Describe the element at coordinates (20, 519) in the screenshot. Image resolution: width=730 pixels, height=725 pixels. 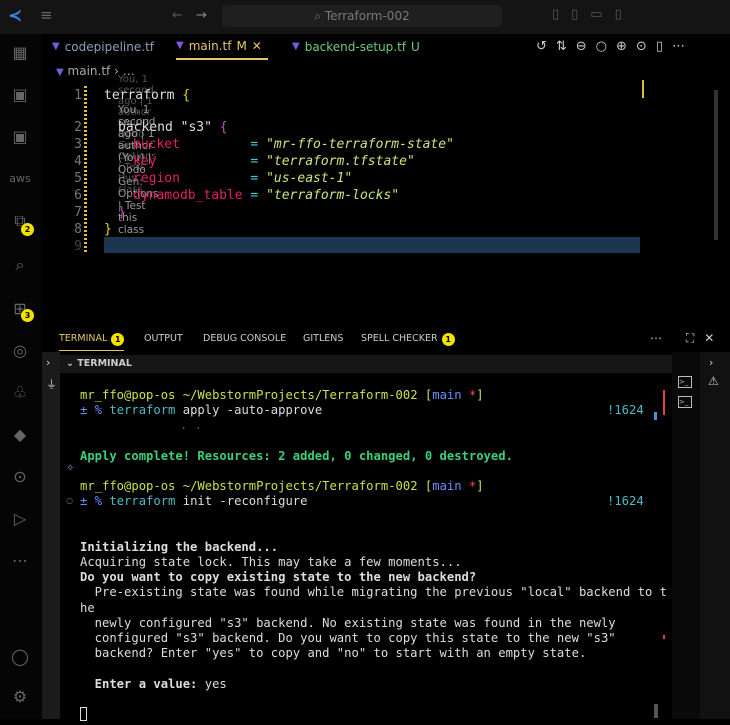
I see `run-debug-icon: ▷` at that location.